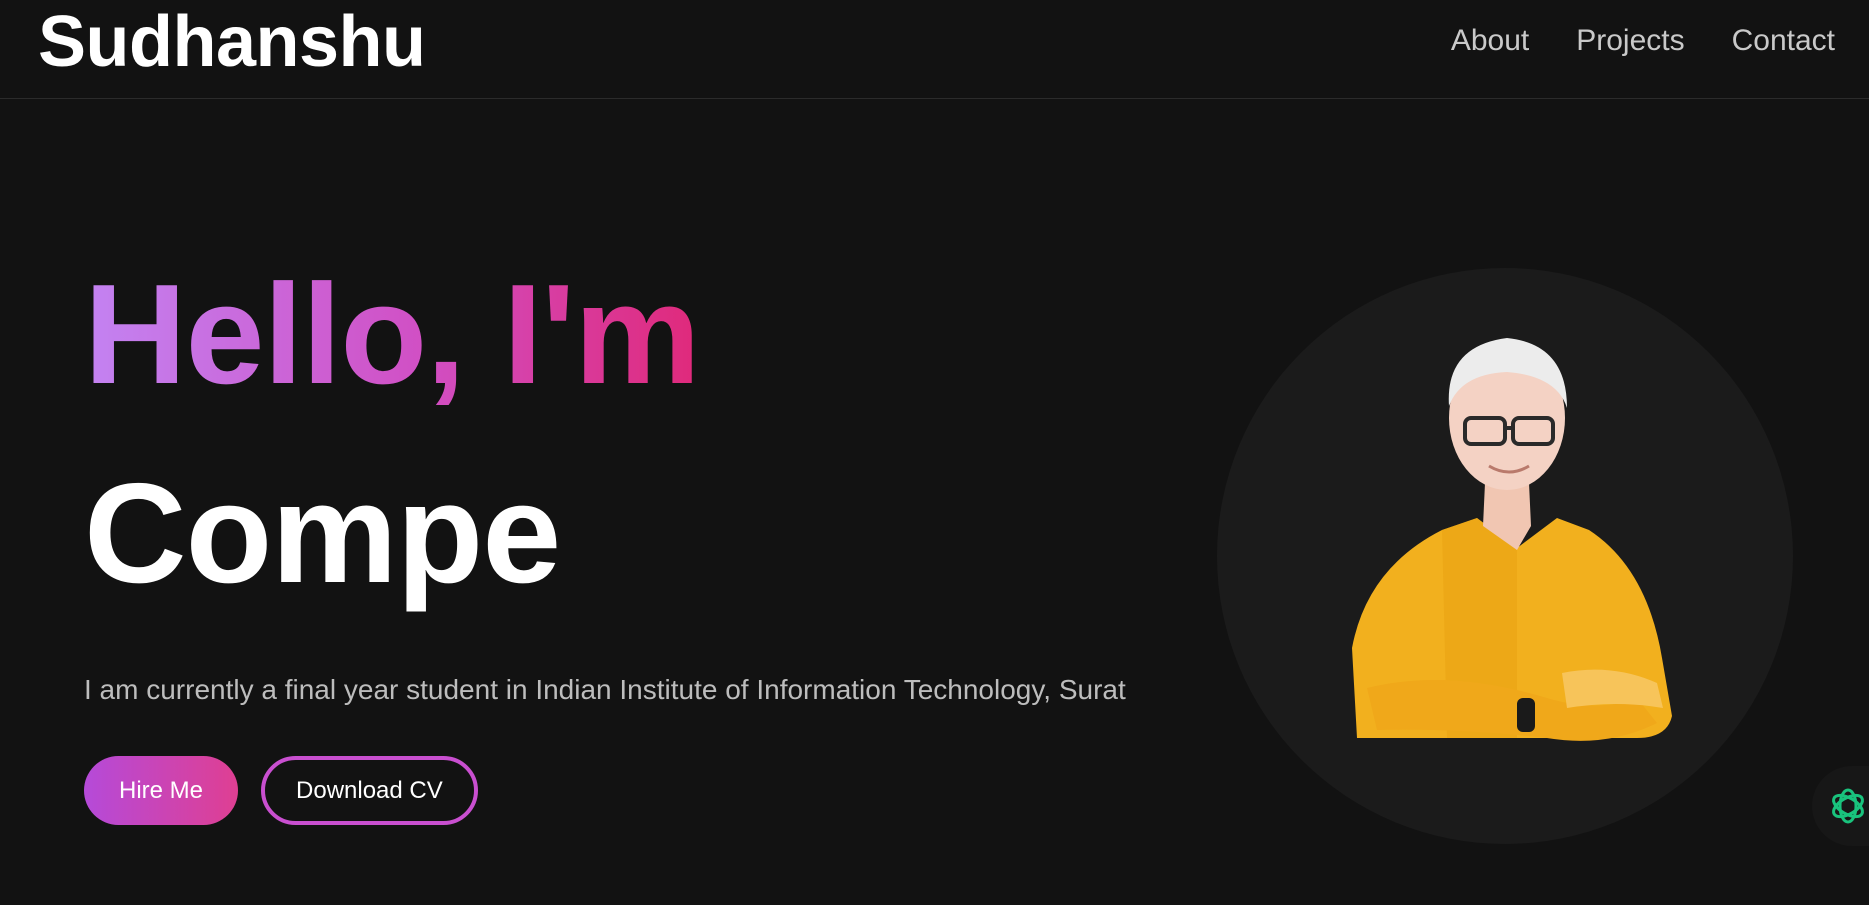  I want to click on hero-actions: Hire Me Download CV, so click(659, 790).